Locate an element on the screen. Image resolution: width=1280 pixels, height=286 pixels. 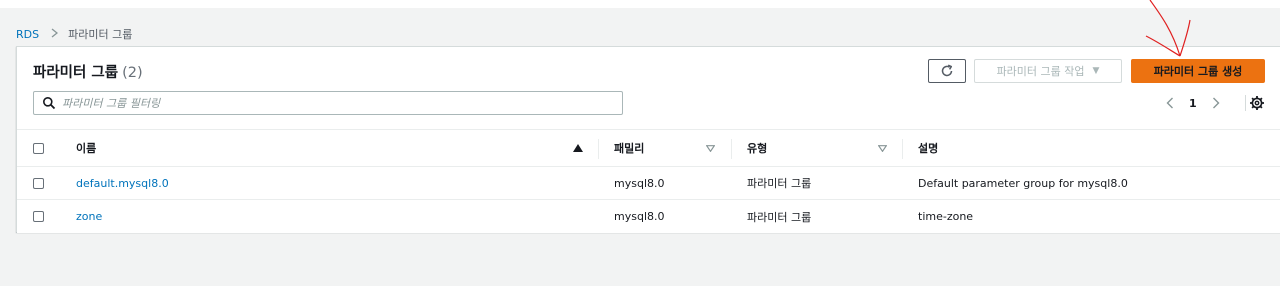
table-header: 이름 패밀리 유형 설명 is located at coordinates (648, 148).